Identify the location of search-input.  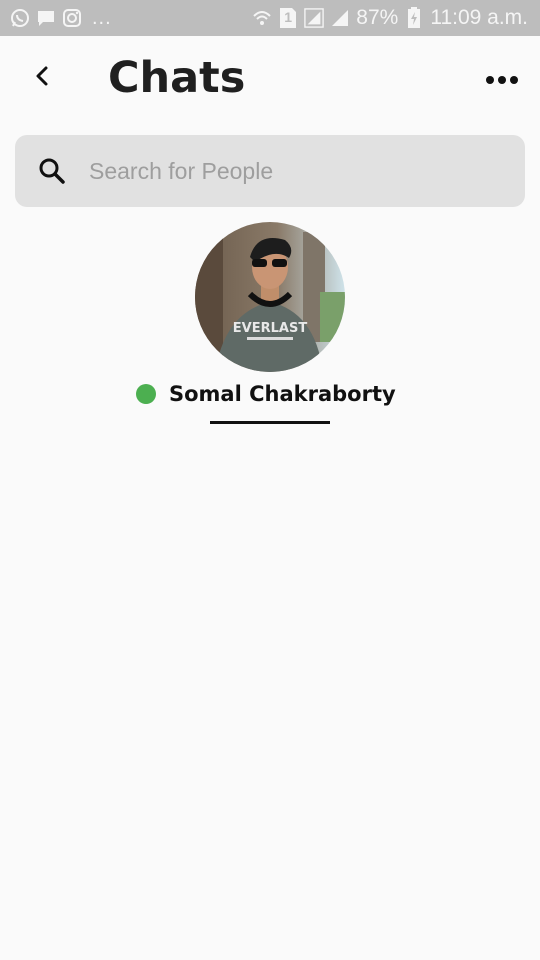
(289, 171).